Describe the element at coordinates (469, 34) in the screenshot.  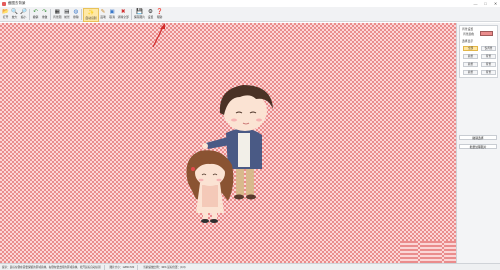
I see `background-color-label: 背景颜色` at that location.